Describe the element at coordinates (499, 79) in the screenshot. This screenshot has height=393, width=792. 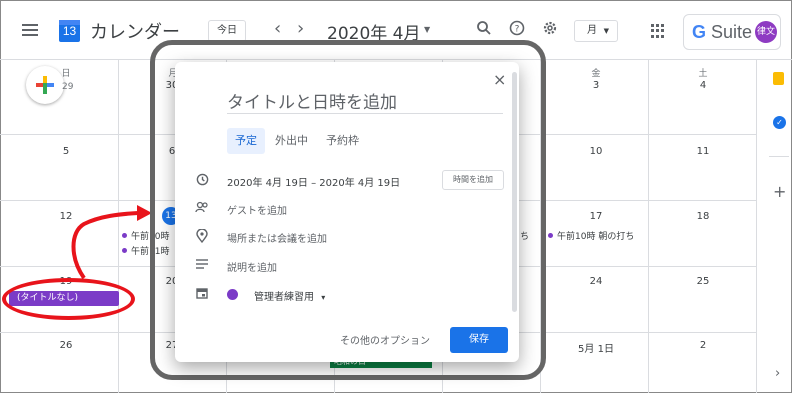
I see `close-icon: ×` at that location.